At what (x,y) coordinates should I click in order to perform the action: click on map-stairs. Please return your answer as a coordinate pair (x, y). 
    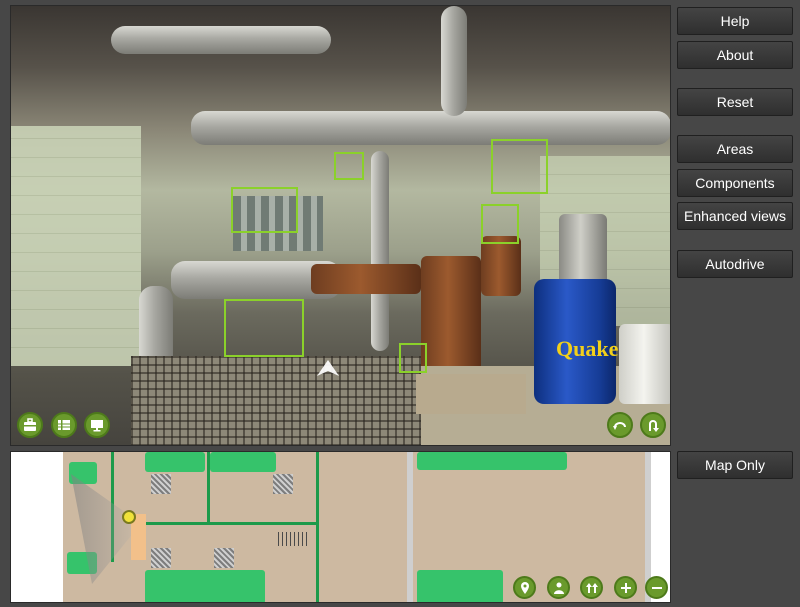
    Looking at the image, I should click on (294, 539).